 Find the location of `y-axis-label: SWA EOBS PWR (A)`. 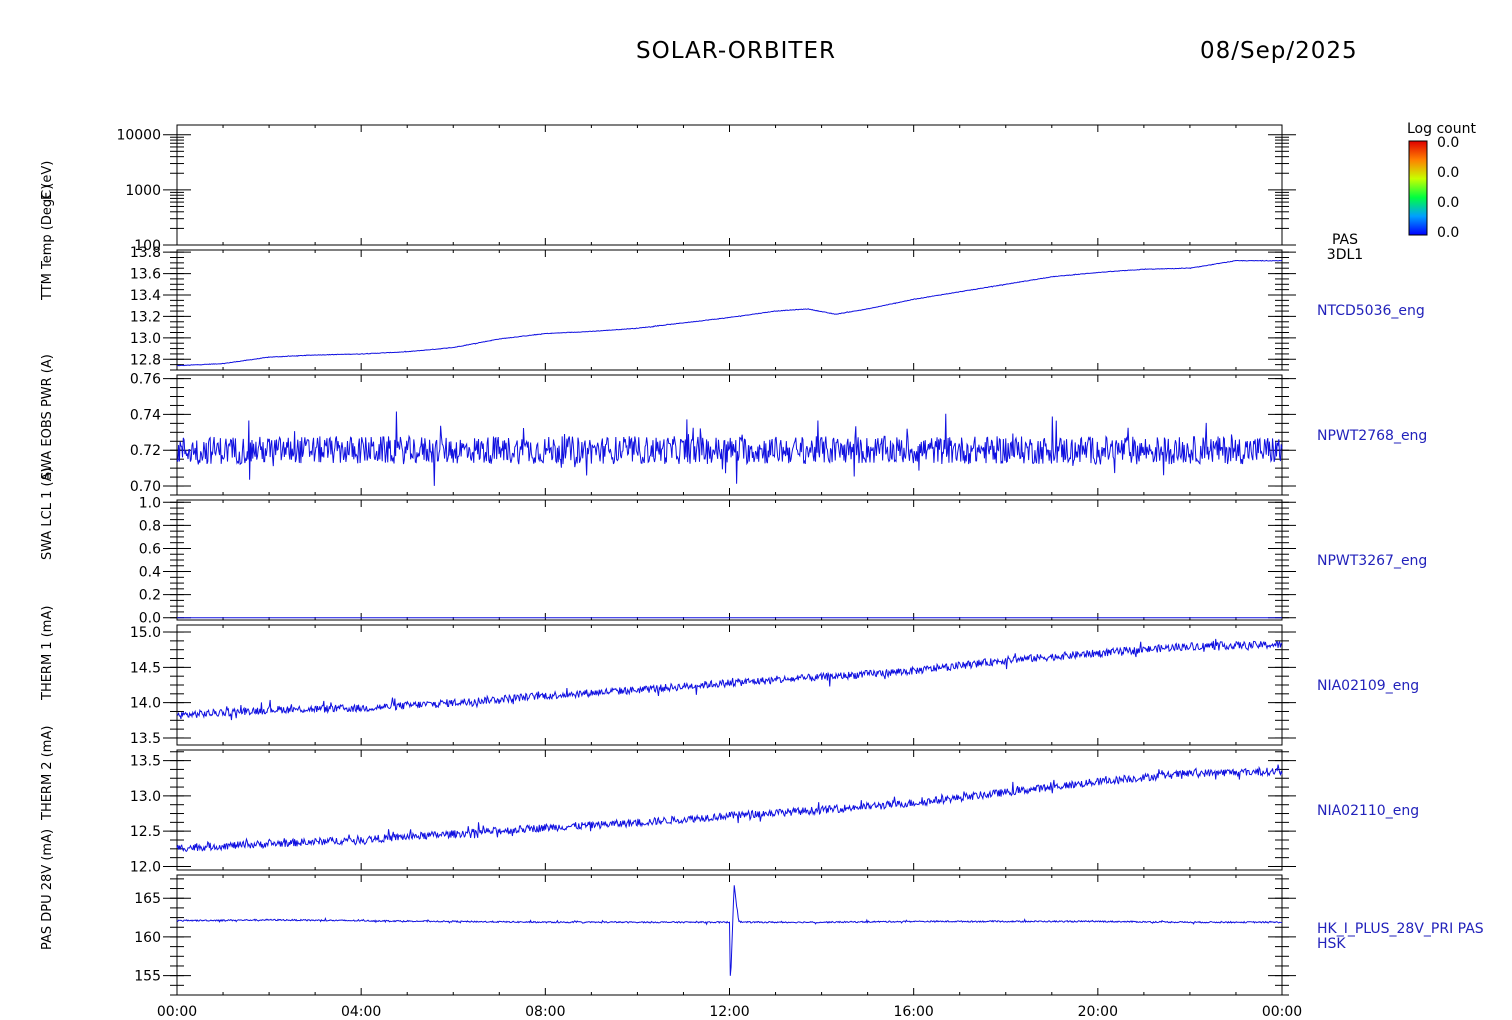

y-axis-label: SWA EOBS PWR (A) is located at coordinates (47, 417).